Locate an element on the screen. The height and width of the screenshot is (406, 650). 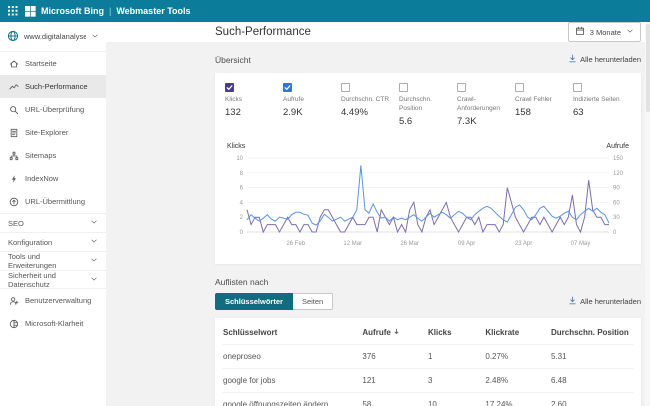
sidebar-item-site-explorer: Site-Explorer is located at coordinates (53, 132).